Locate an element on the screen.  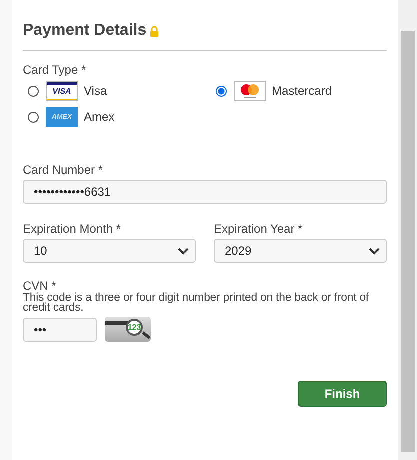
field-label: Expiration Year * is located at coordinates (259, 229).